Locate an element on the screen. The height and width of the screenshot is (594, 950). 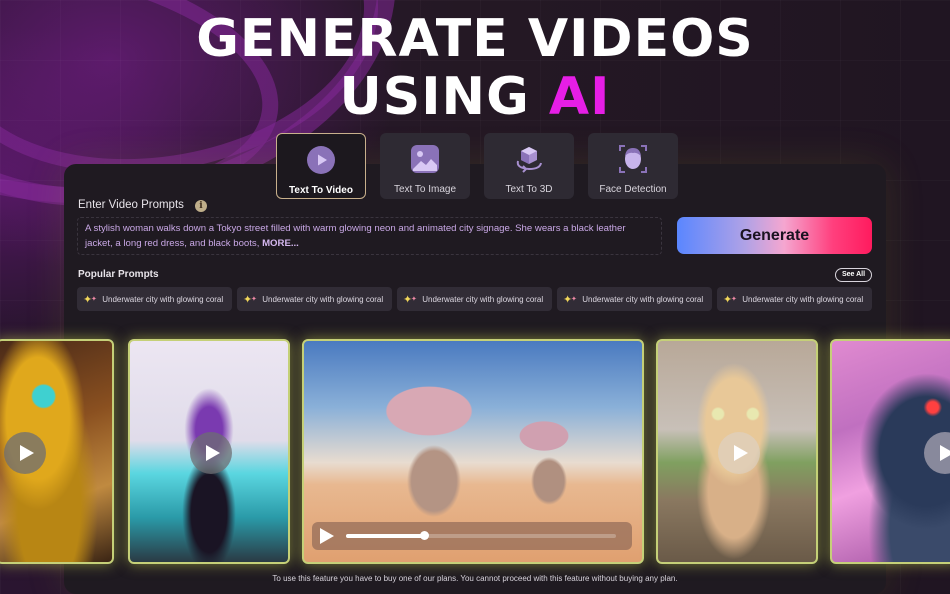
info-icon: i is located at coordinates (201, 206).